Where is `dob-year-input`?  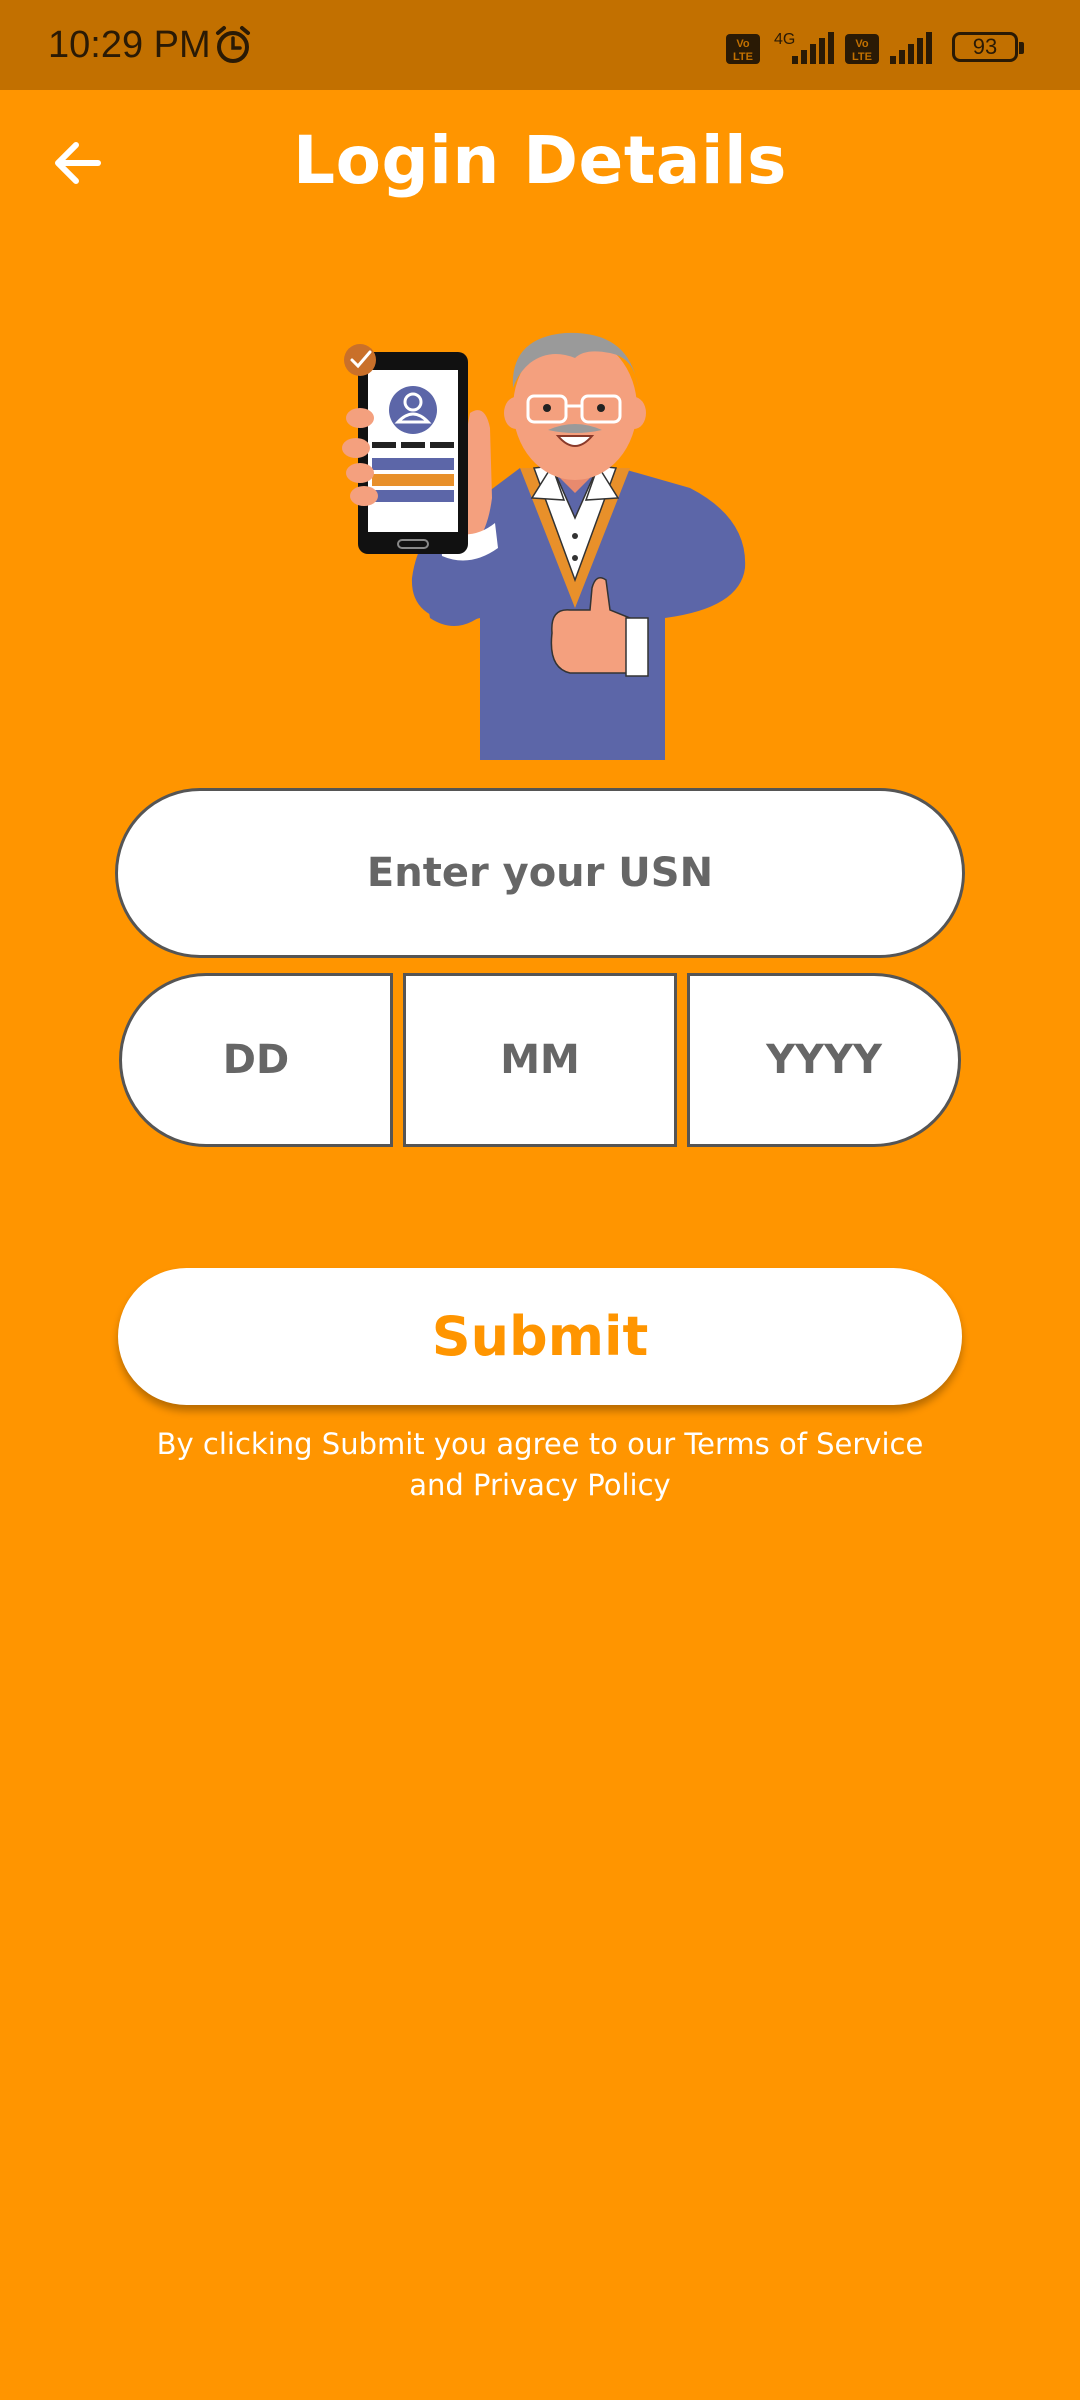
dob-year-input is located at coordinates (824, 1060).